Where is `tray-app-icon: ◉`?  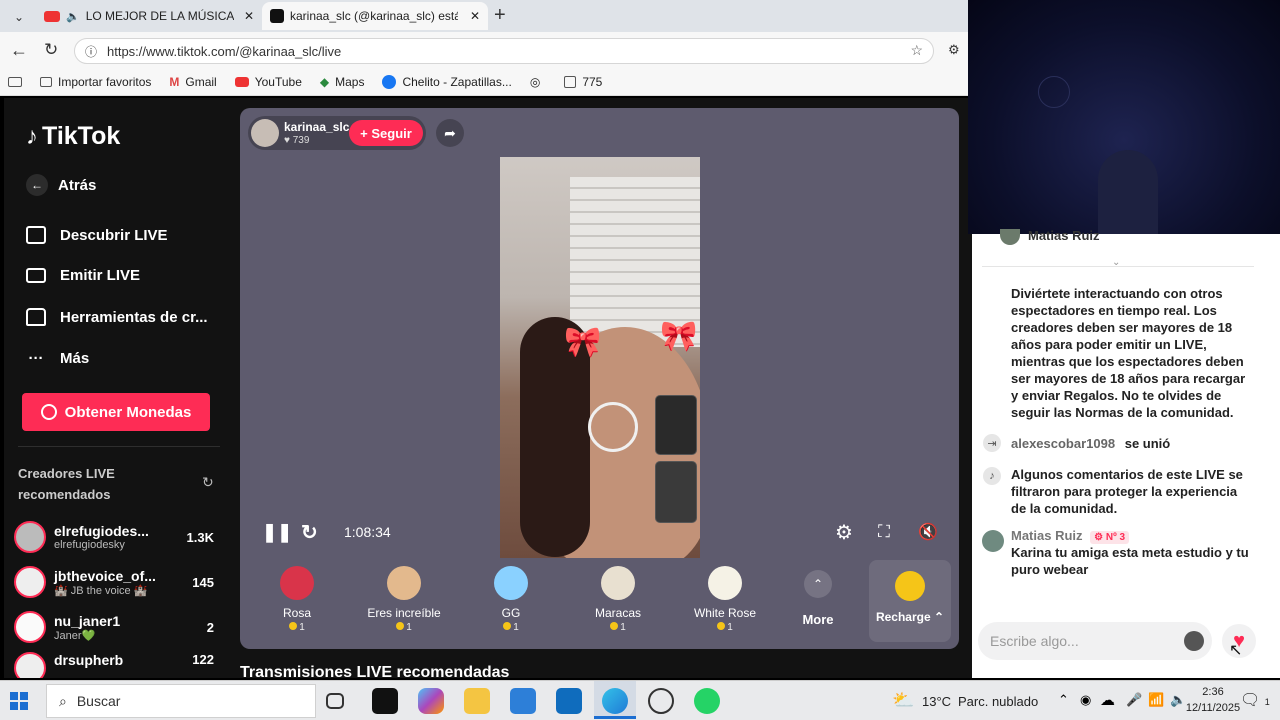
tray-app-icon: ◉ is located at coordinates (1085, 700).